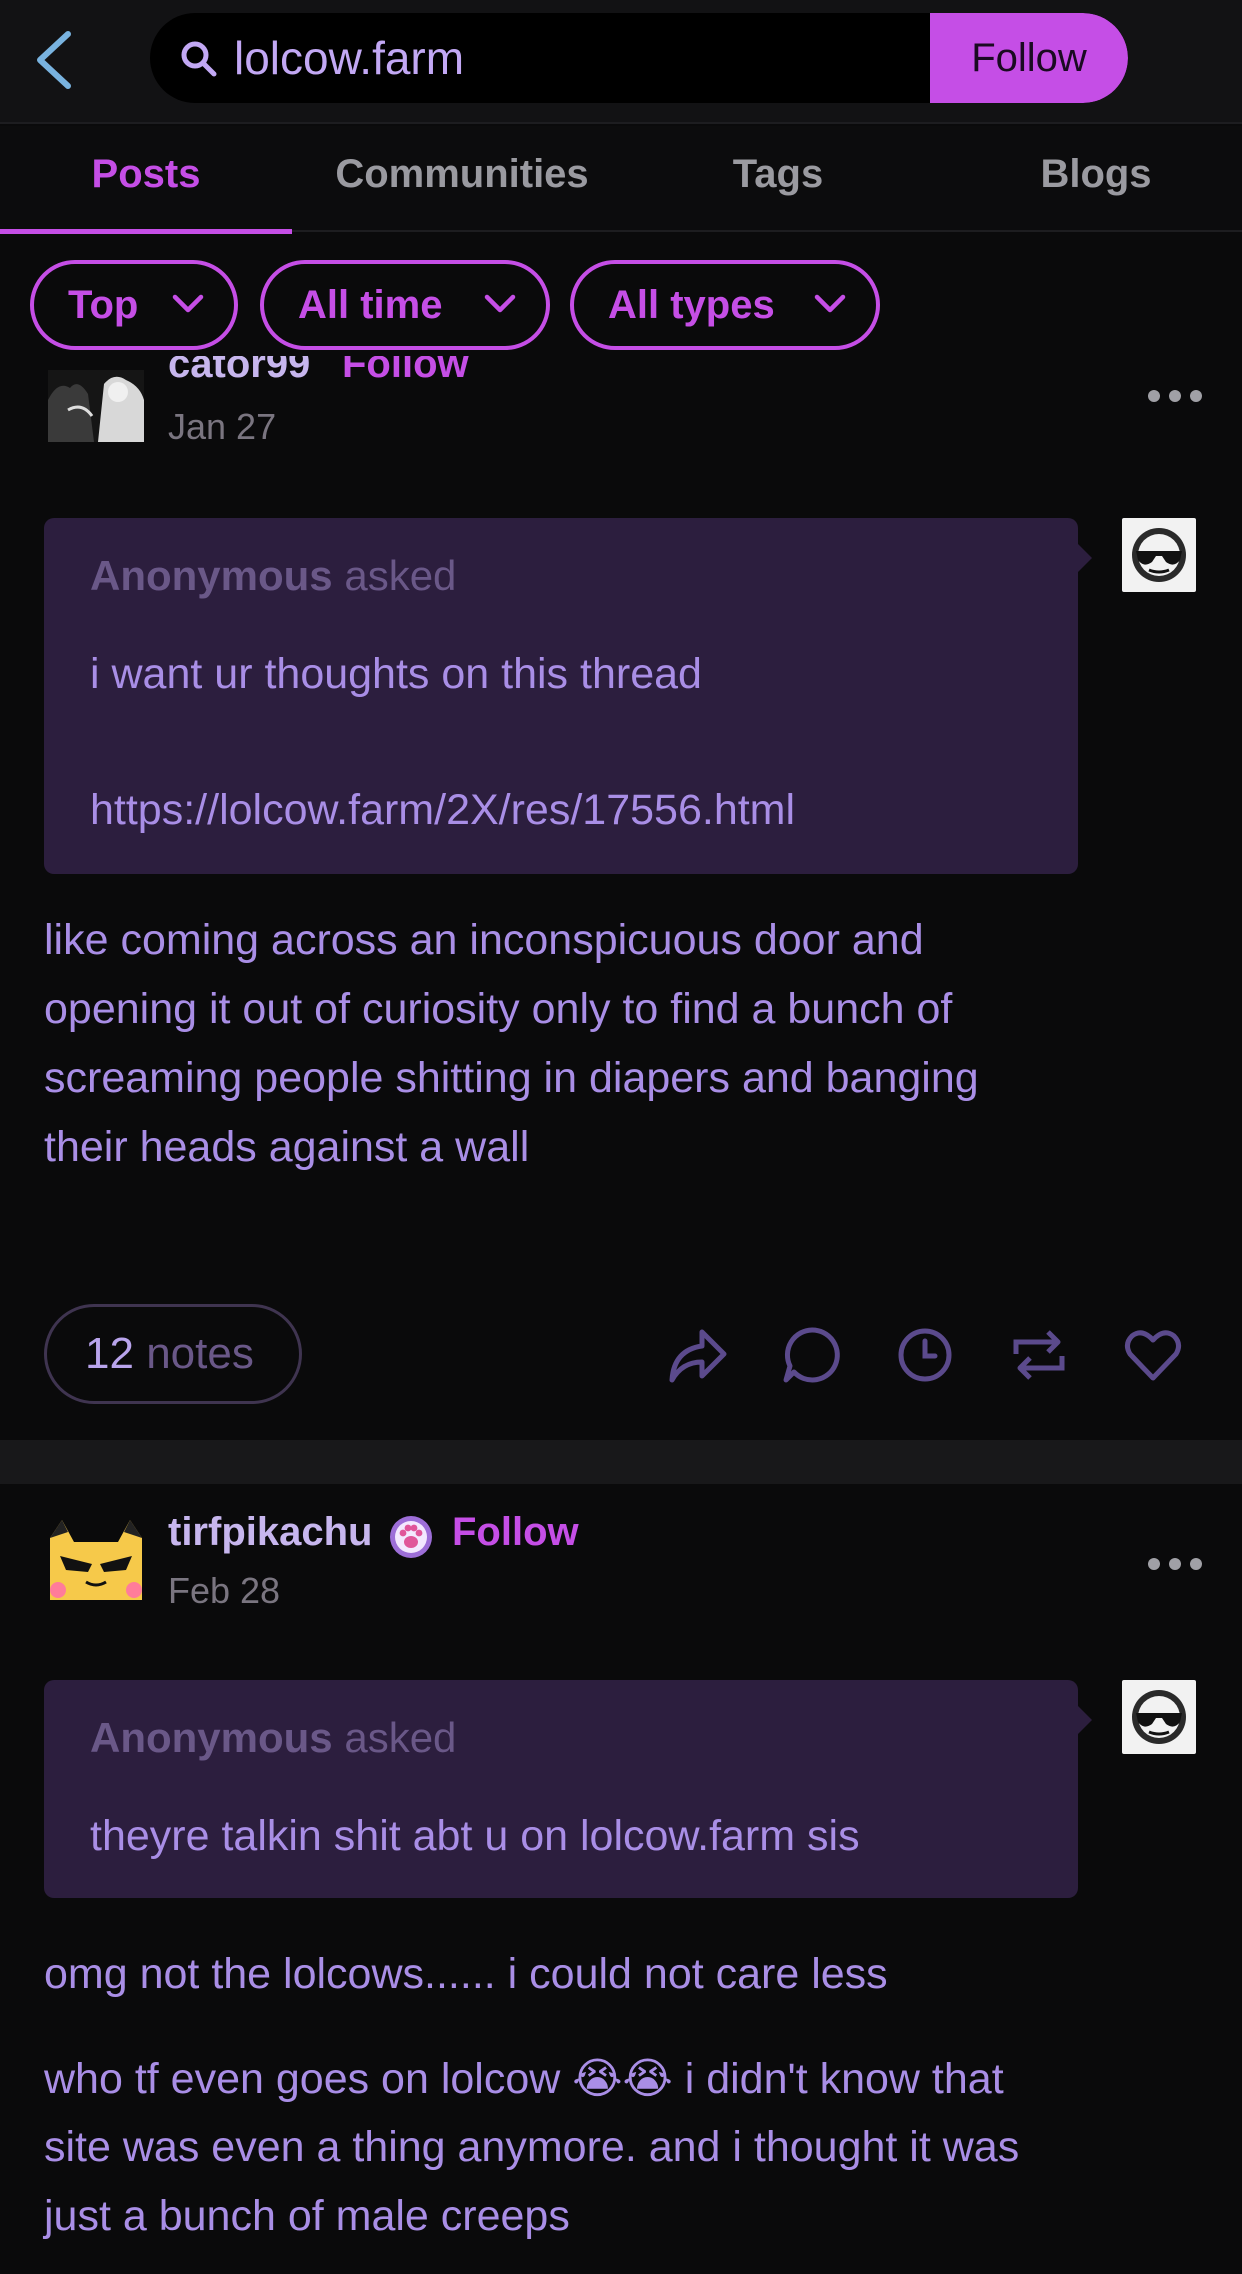 The height and width of the screenshot is (2274, 1242). I want to click on tab-communities: Communities, so click(462, 179).